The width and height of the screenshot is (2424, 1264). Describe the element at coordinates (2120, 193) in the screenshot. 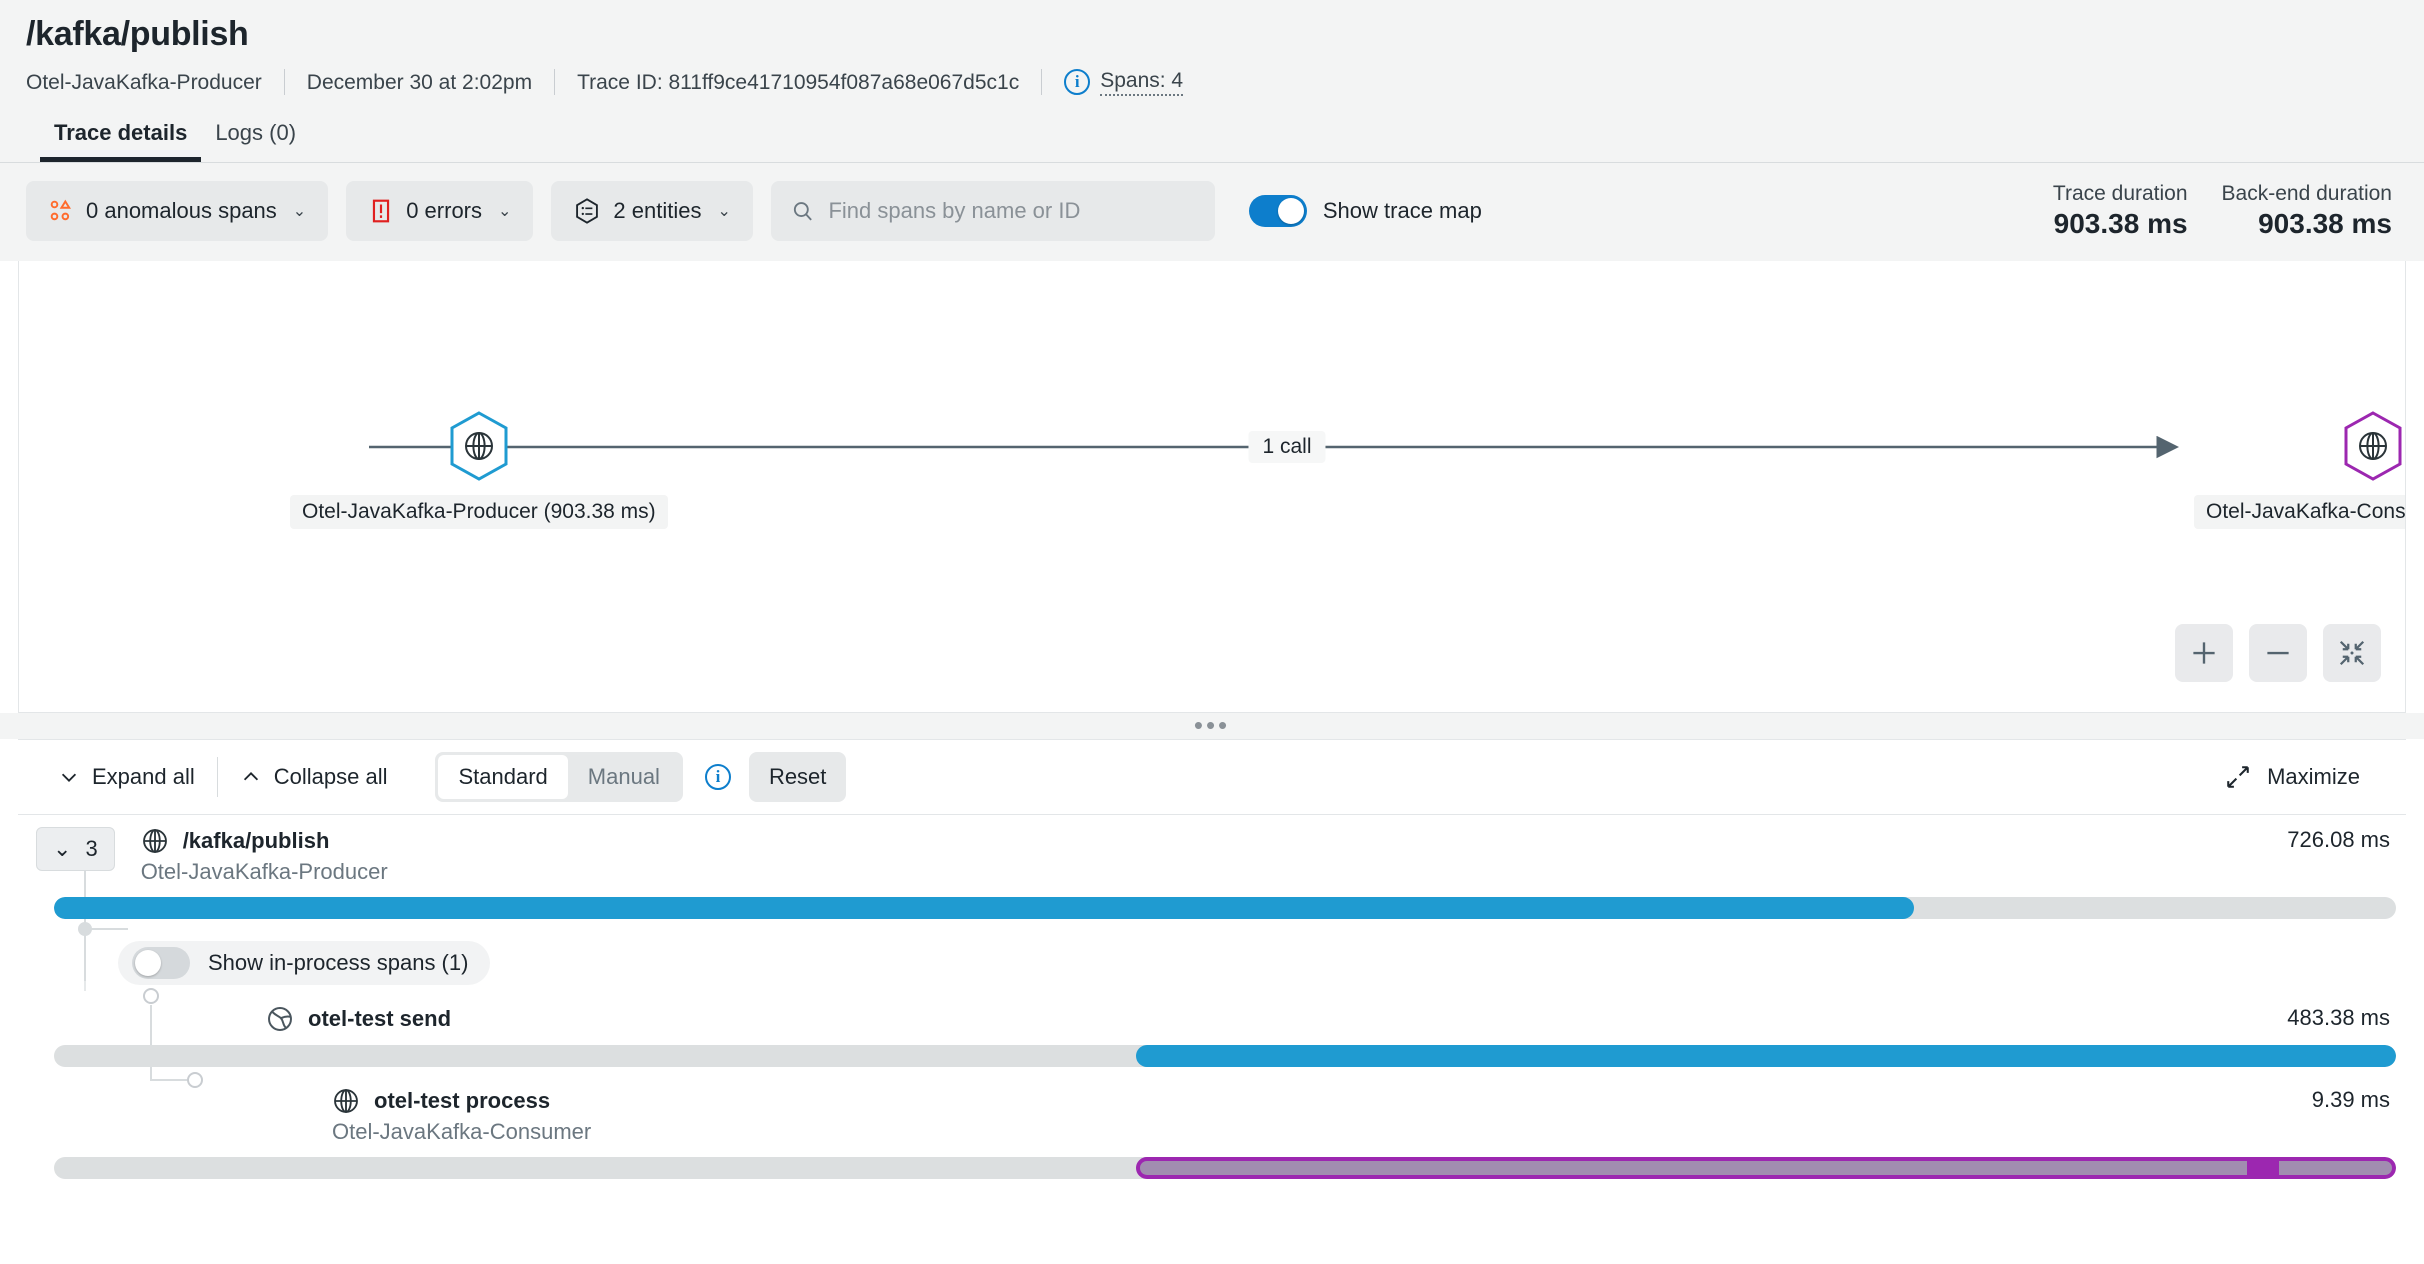

I see `trace-duration-label: Trace duration` at that location.